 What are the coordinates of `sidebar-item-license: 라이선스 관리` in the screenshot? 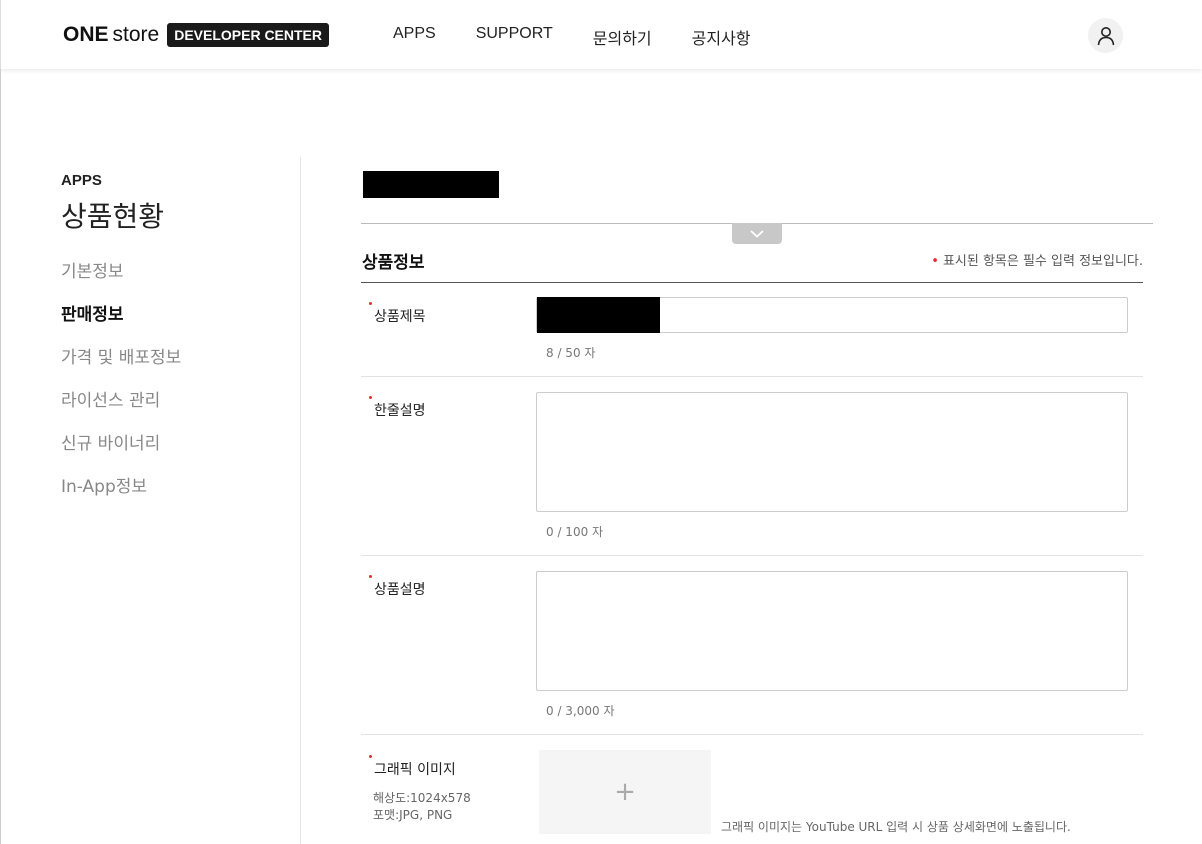 It's located at (181, 411).